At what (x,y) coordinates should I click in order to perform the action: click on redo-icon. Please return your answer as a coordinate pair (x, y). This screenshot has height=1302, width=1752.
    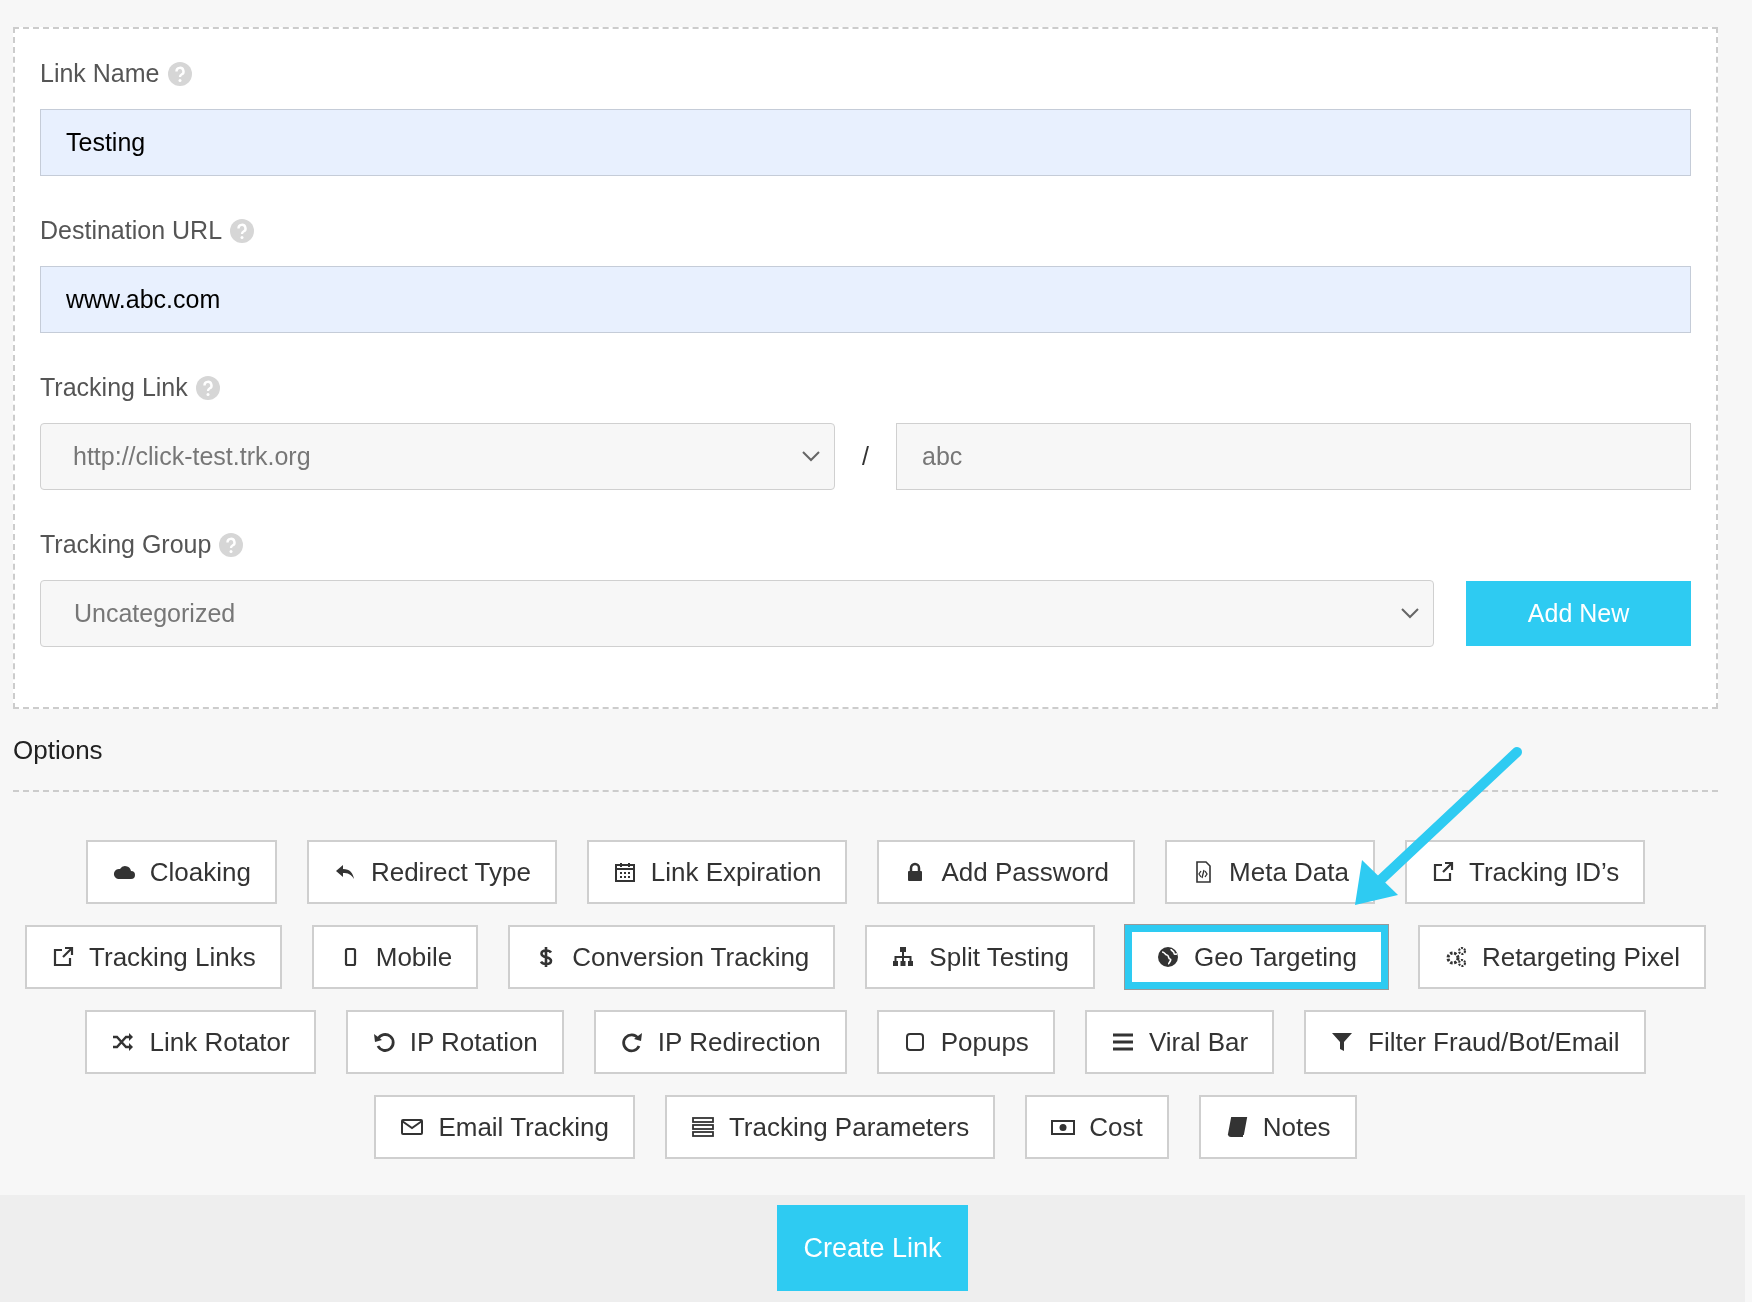
    Looking at the image, I should click on (631, 1042).